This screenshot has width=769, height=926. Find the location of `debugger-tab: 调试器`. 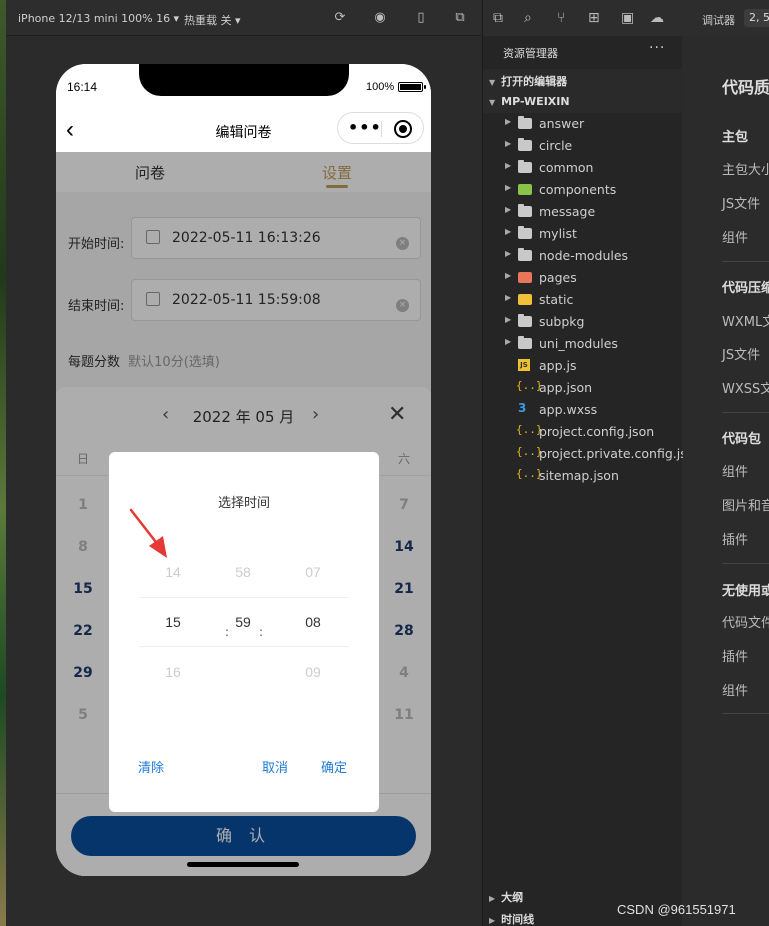

debugger-tab: 调试器 is located at coordinates (718, 20).